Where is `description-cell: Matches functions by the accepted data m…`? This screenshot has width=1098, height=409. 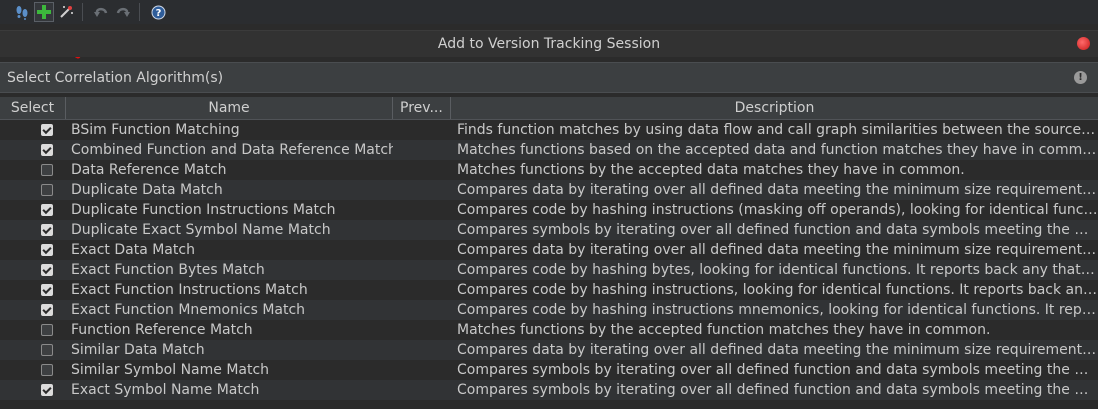
description-cell: Matches functions by the accepted data m… is located at coordinates (774, 170).